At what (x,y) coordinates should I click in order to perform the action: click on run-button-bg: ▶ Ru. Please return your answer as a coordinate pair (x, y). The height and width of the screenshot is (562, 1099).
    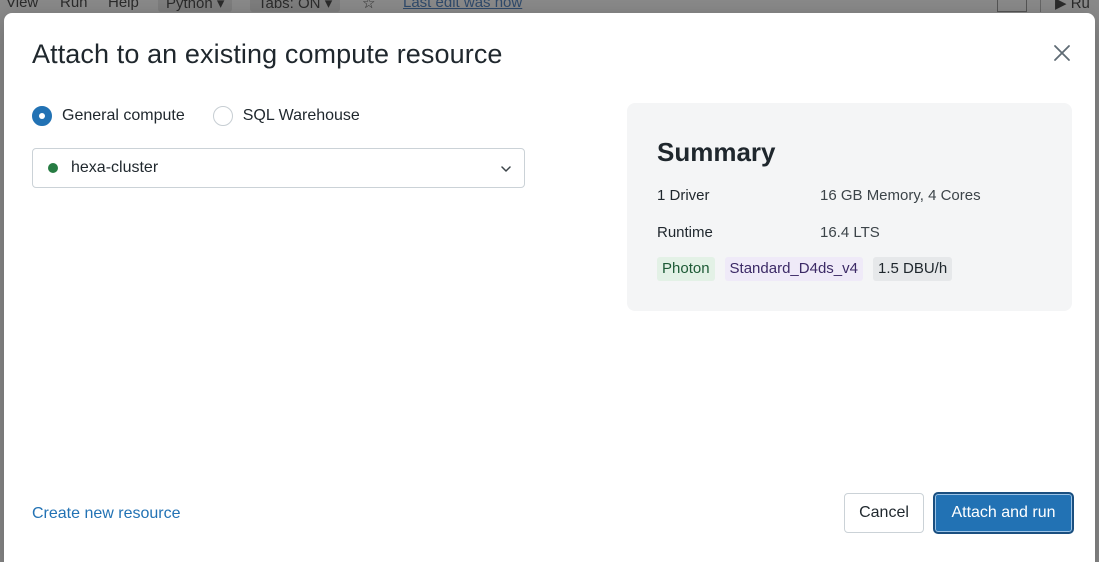
    Looking at the image, I should click on (1069, 6).